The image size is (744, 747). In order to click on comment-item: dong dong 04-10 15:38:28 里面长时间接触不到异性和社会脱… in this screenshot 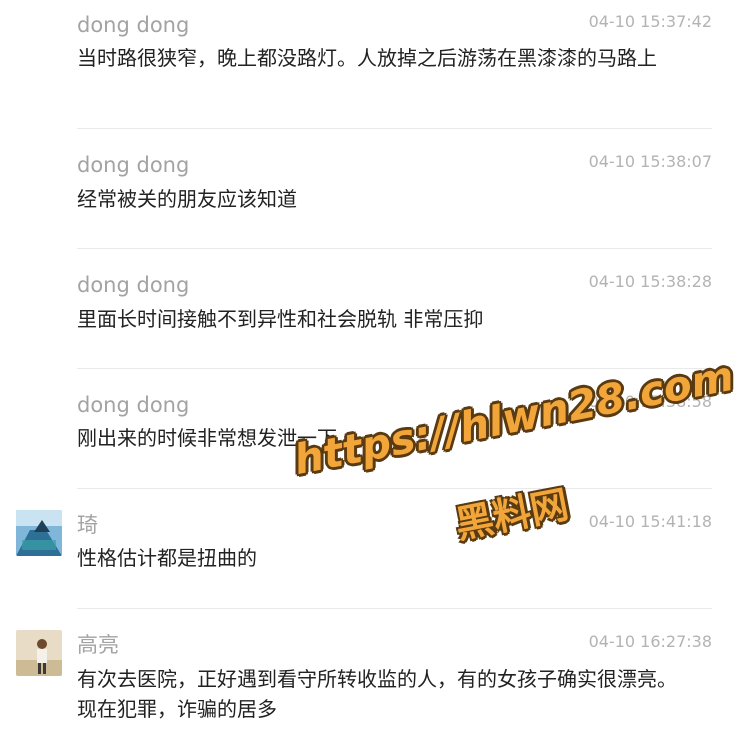, I will do `click(372, 319)`.